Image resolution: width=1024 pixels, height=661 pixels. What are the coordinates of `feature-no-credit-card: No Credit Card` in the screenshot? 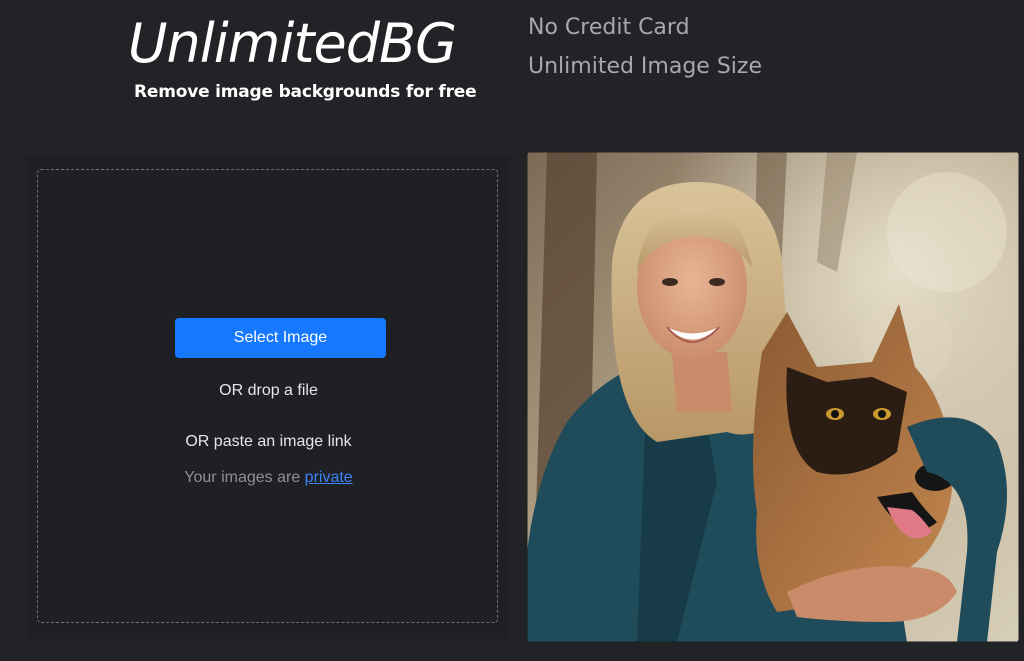 It's located at (609, 27).